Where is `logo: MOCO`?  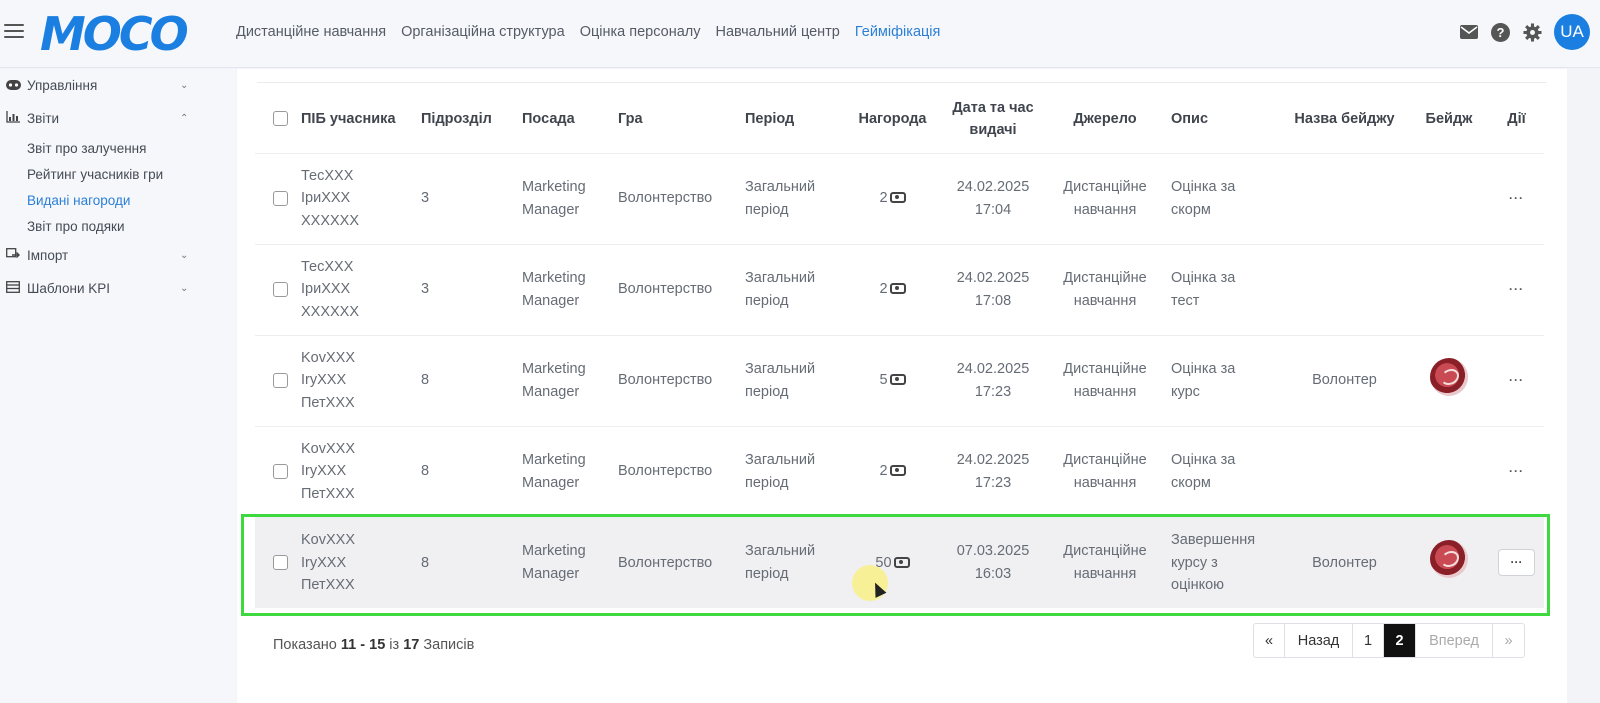
logo: MOCO is located at coordinates (114, 34).